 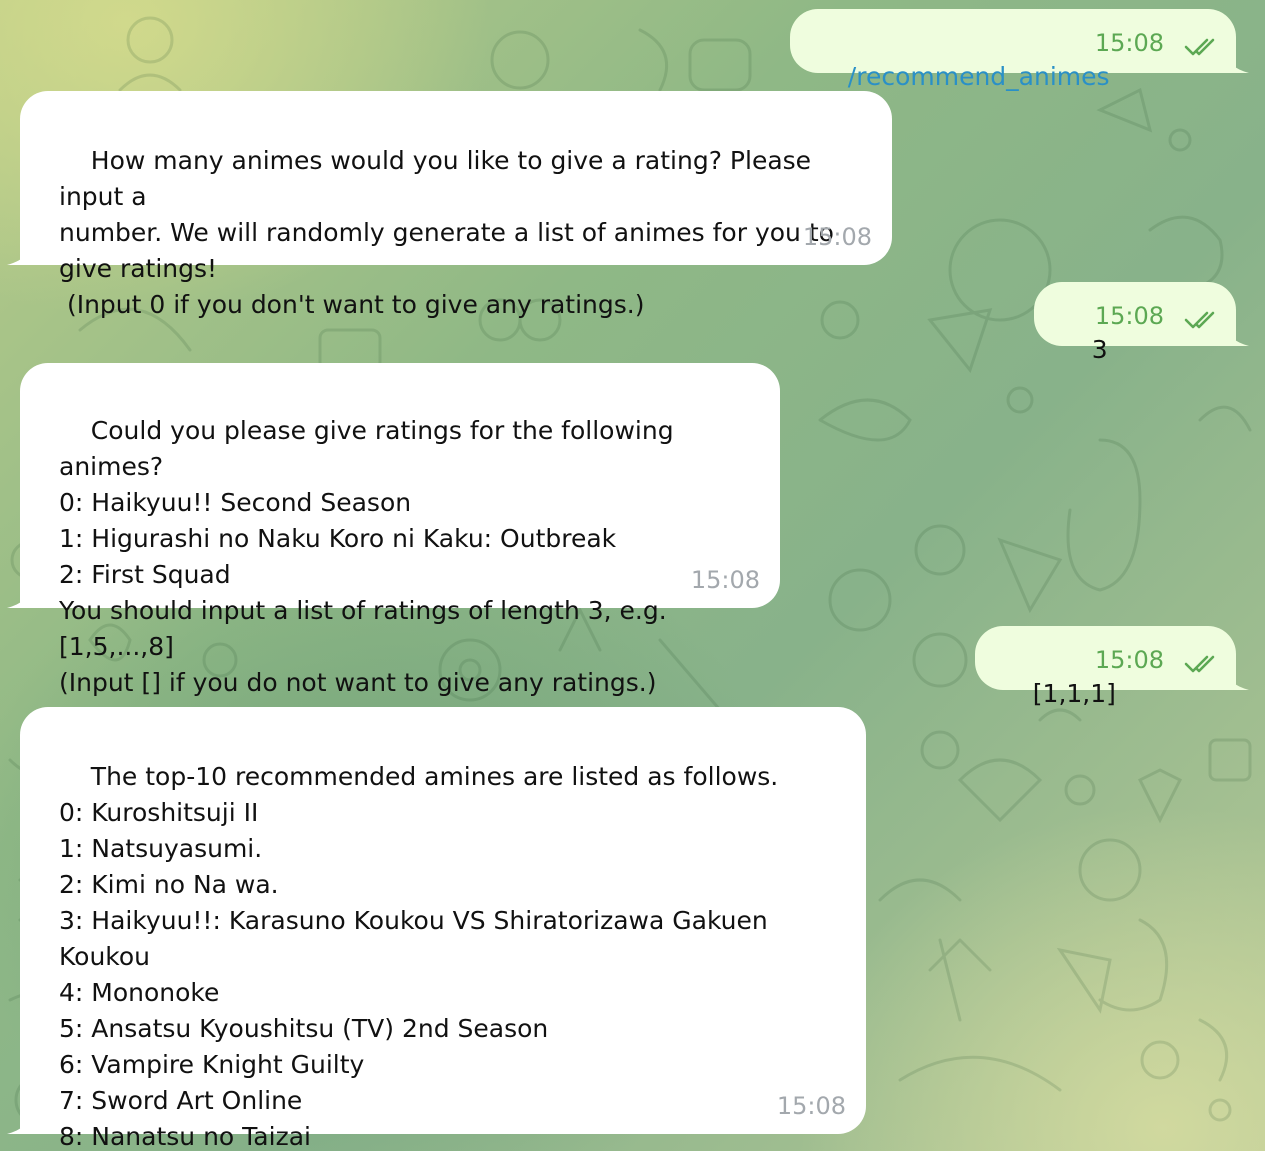 What do you see at coordinates (1099, 349) in the screenshot?
I see `message-text: 3` at bounding box center [1099, 349].